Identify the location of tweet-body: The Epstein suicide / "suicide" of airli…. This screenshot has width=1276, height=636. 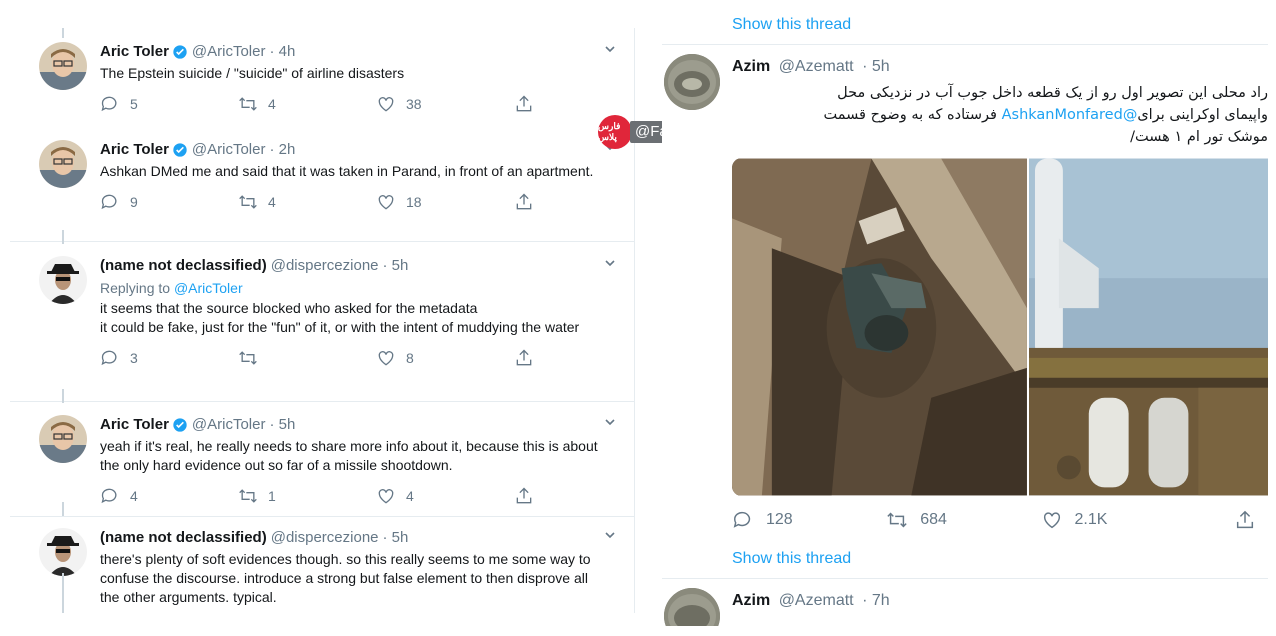
(252, 73).